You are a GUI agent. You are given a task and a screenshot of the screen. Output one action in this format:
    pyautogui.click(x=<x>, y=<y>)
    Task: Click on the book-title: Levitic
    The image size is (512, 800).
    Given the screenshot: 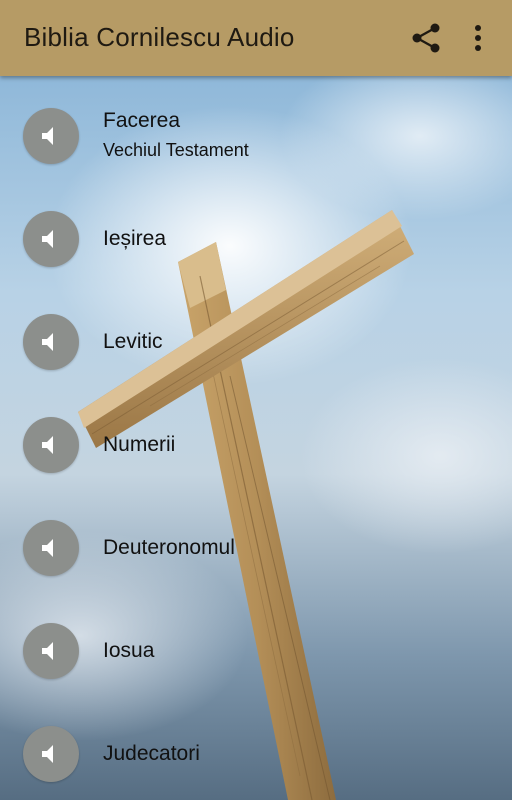 What is the action you would take?
    pyautogui.click(x=133, y=341)
    